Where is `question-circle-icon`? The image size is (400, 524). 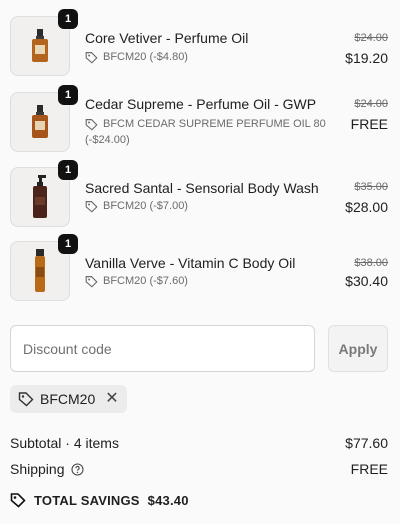 question-circle-icon is located at coordinates (77, 469).